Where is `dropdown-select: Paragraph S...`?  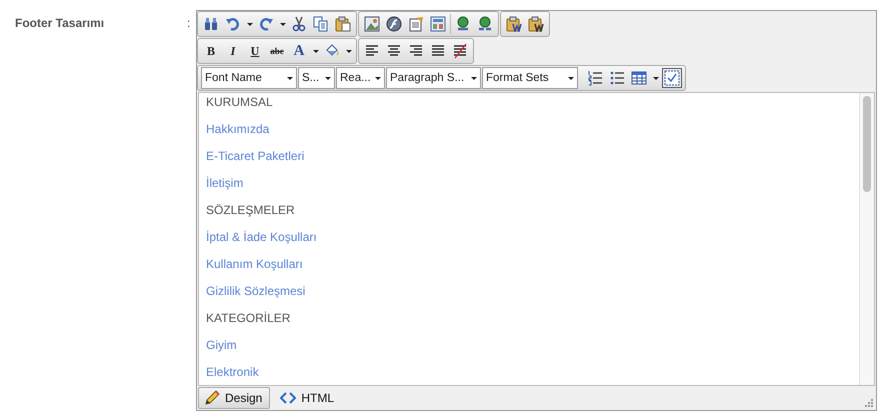 dropdown-select: Paragraph S... is located at coordinates (433, 78).